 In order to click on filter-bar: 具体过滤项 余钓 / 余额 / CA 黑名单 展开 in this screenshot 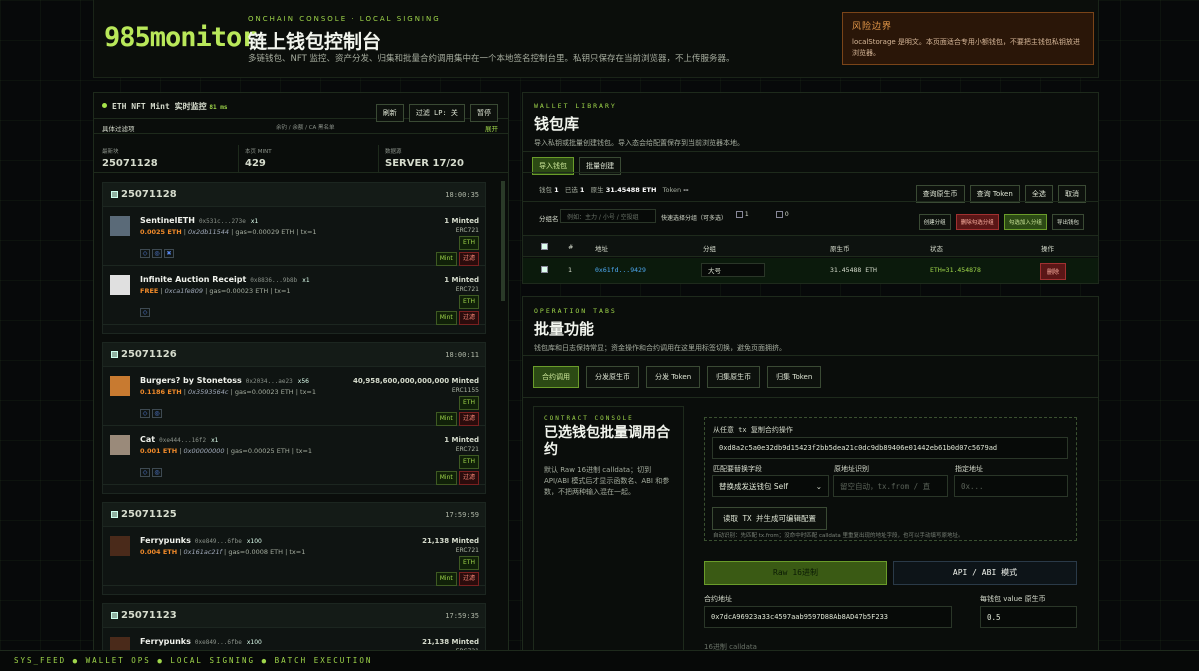, I will do `click(301, 127)`.